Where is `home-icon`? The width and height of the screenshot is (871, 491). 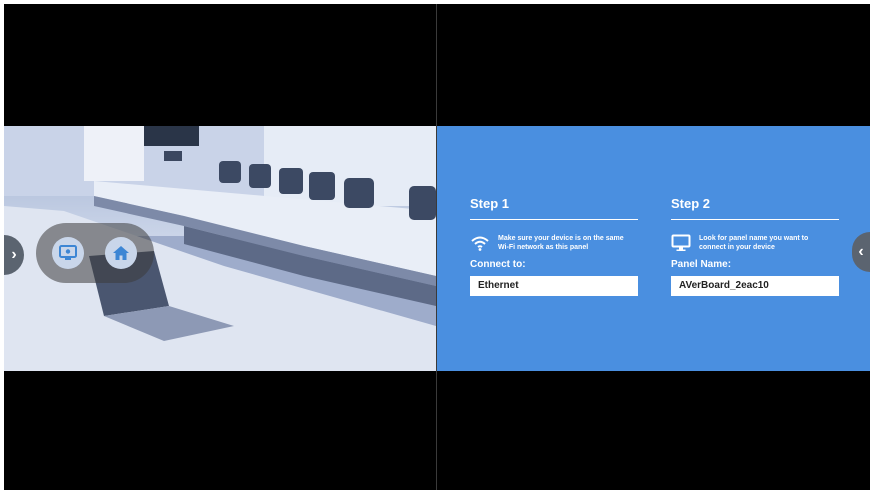
home-icon is located at coordinates (121, 253).